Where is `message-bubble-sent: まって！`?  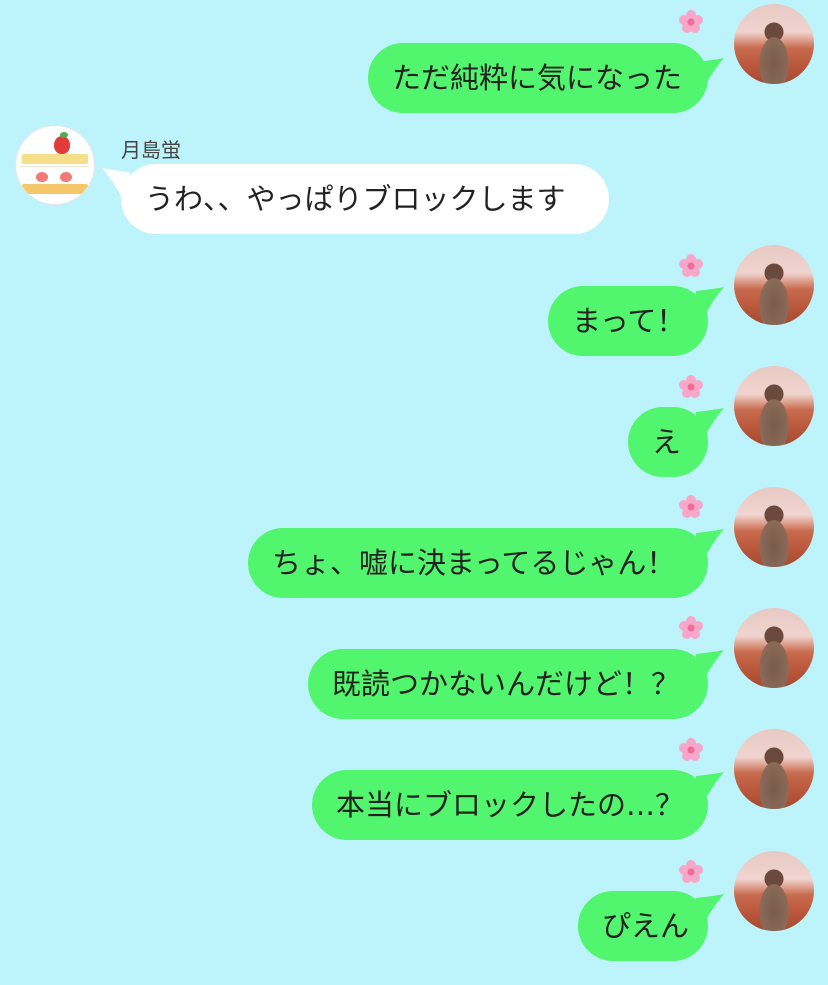
message-bubble-sent: まって！ is located at coordinates (628, 321).